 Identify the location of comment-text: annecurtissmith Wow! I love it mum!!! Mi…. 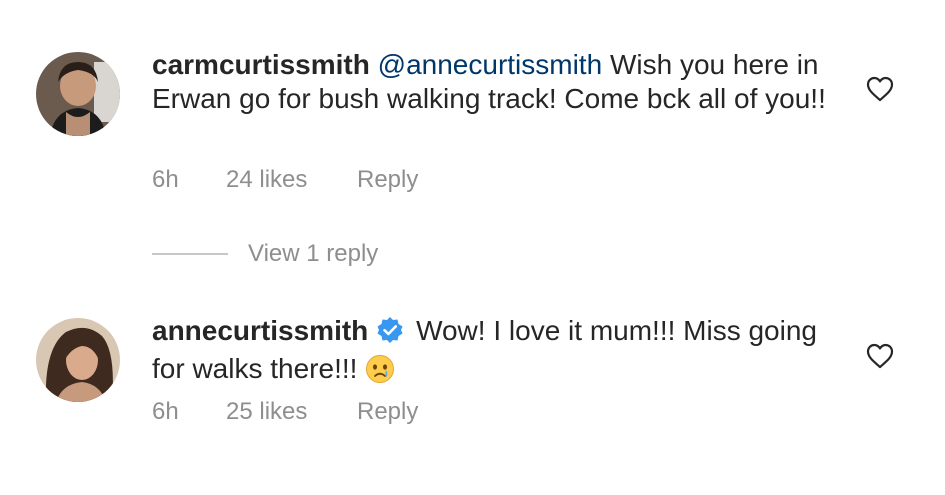
(497, 353).